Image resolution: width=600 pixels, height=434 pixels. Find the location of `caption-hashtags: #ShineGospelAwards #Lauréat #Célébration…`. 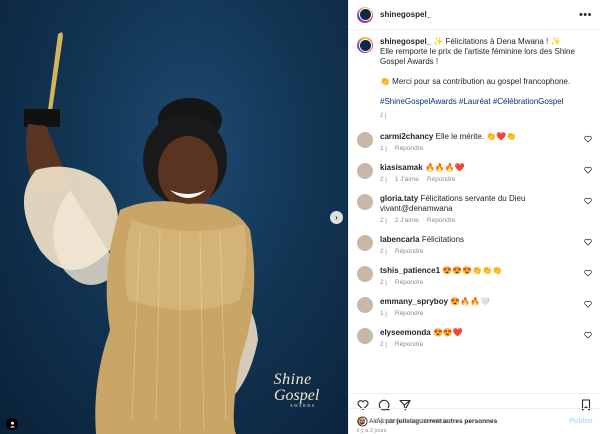

caption-hashtags: #ShineGospelAwards #Lauréat #Célébration… is located at coordinates (482, 102).